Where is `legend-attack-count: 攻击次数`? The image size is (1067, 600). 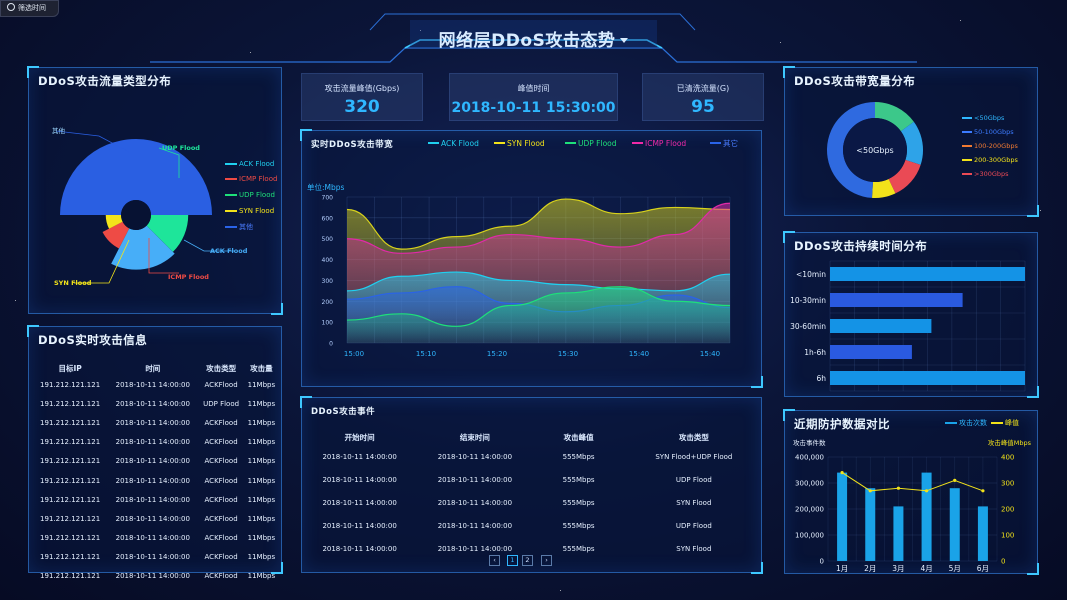
legend-attack-count: 攻击次数 is located at coordinates (973, 422).